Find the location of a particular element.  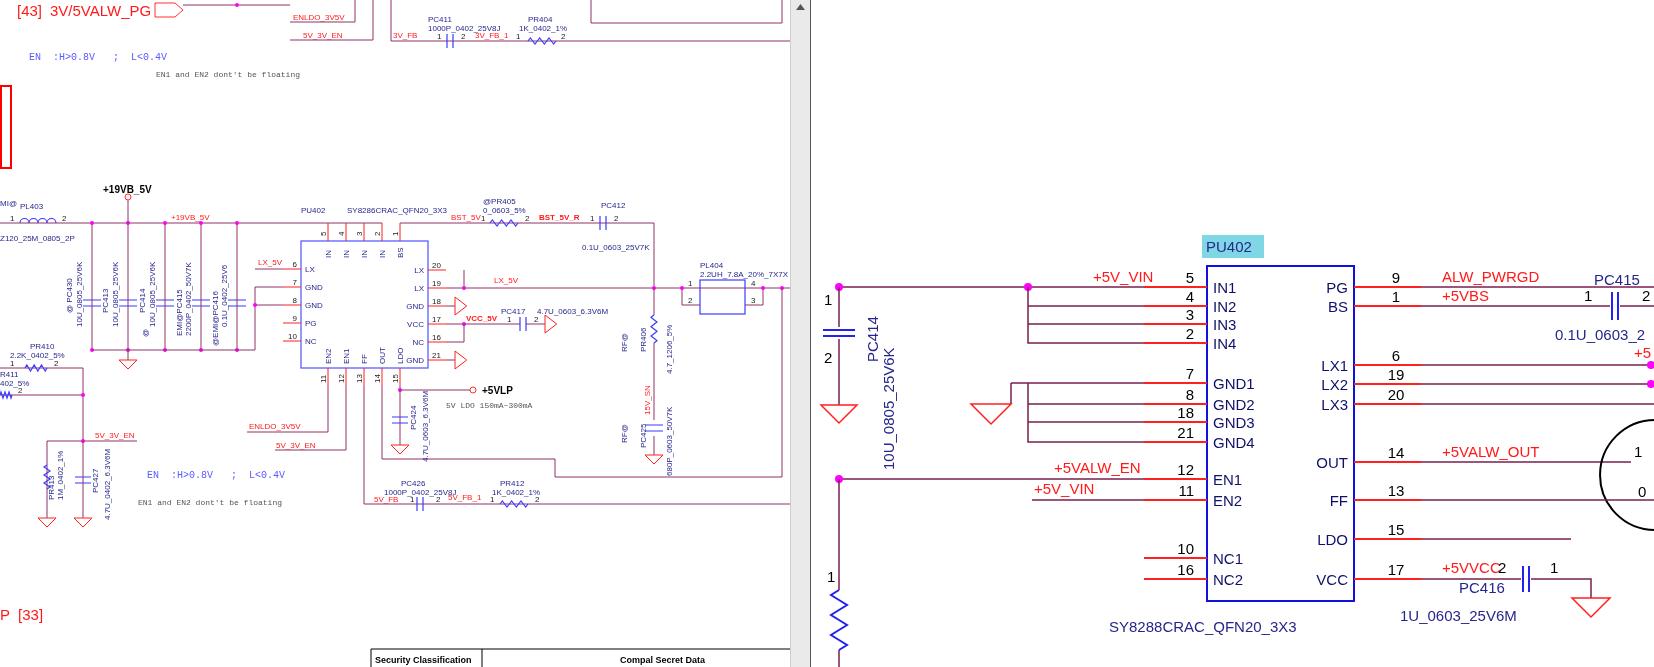

pin-name: LDO is located at coordinates (400, 355).